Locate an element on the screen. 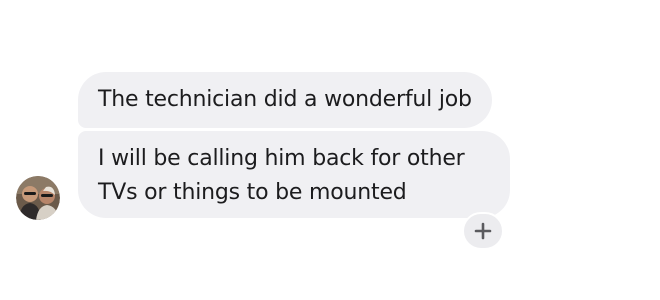 The width and height of the screenshot is (660, 300). photo-avatar-icon is located at coordinates (38, 198).